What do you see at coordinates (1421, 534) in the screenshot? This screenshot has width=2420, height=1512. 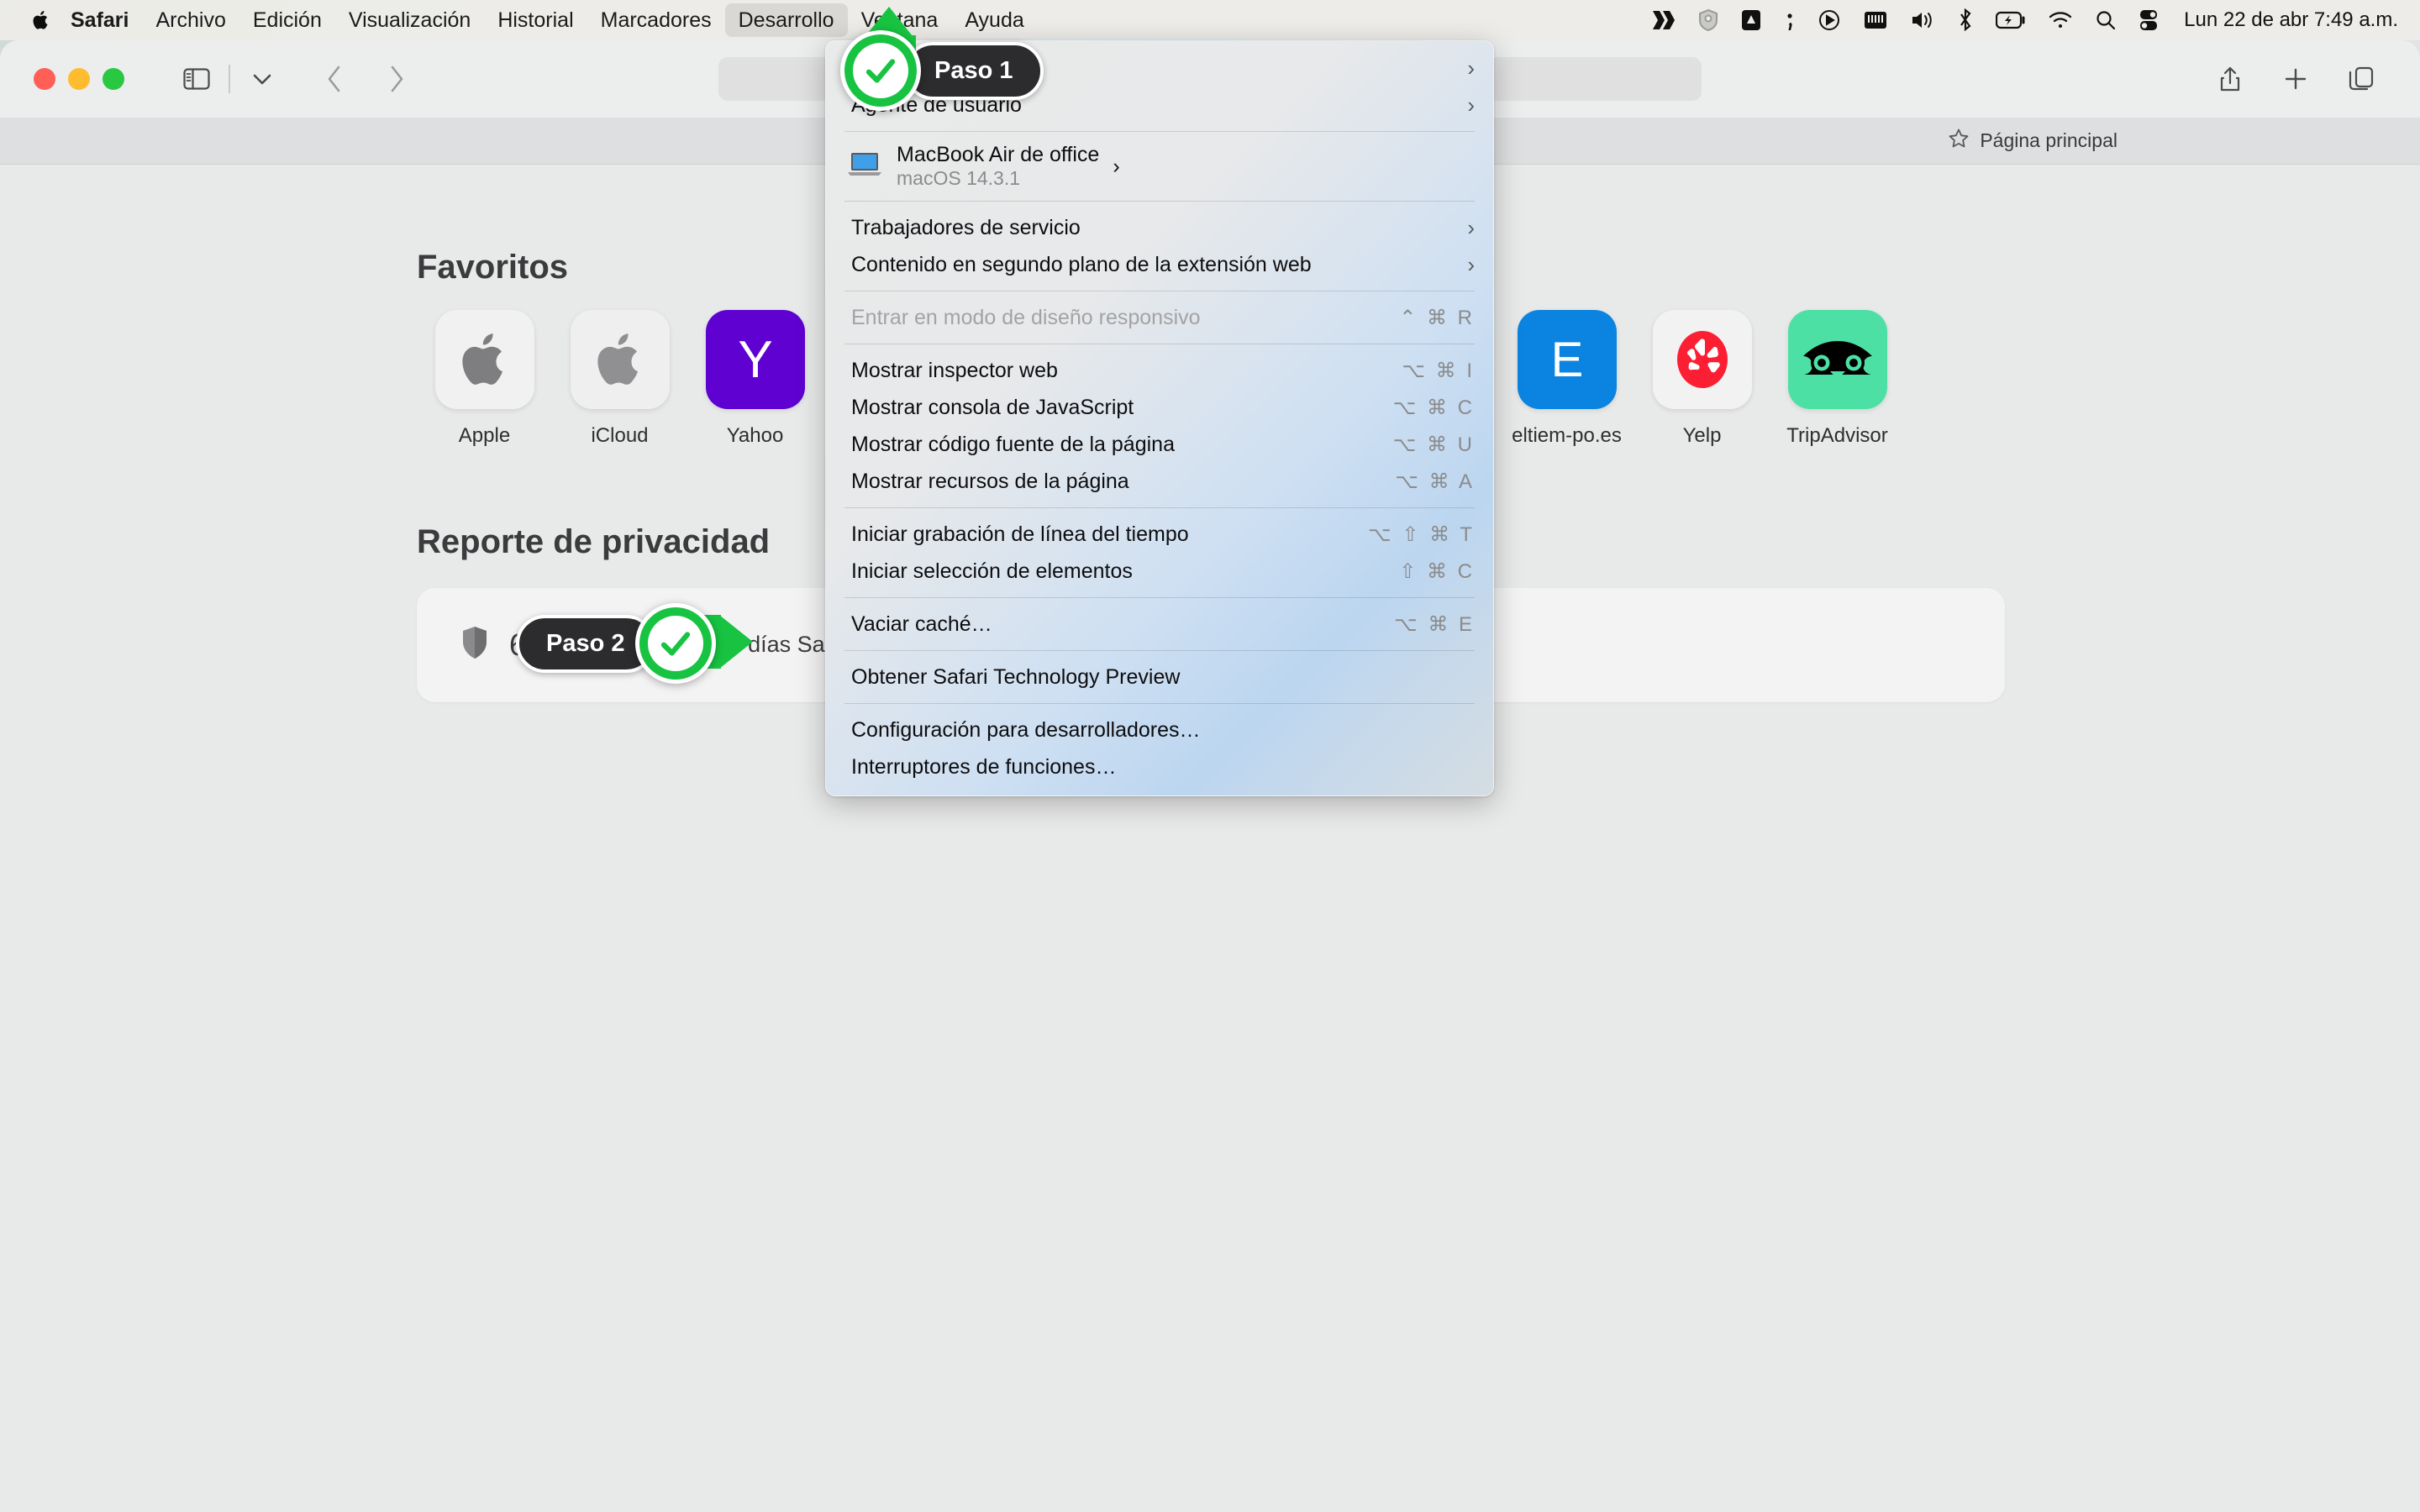 I see `menu-item-shortcut: ⌥ ⇧ ⌘ T` at bounding box center [1421, 534].